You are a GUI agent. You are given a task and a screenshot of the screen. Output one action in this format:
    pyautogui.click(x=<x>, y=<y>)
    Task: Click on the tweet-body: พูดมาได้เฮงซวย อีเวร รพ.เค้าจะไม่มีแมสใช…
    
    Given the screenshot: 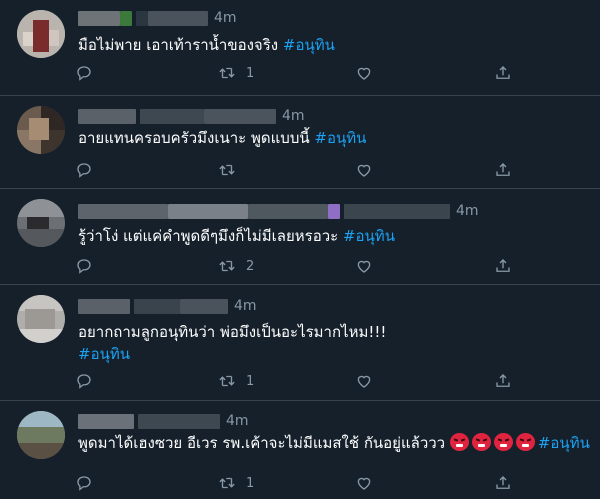 What is the action you would take?
    pyautogui.click(x=264, y=443)
    